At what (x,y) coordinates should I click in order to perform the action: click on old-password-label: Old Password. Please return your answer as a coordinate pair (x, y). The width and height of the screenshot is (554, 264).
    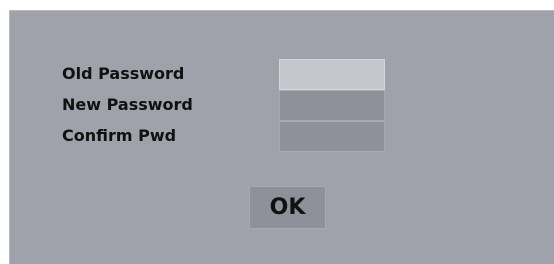
    Looking at the image, I should click on (123, 73).